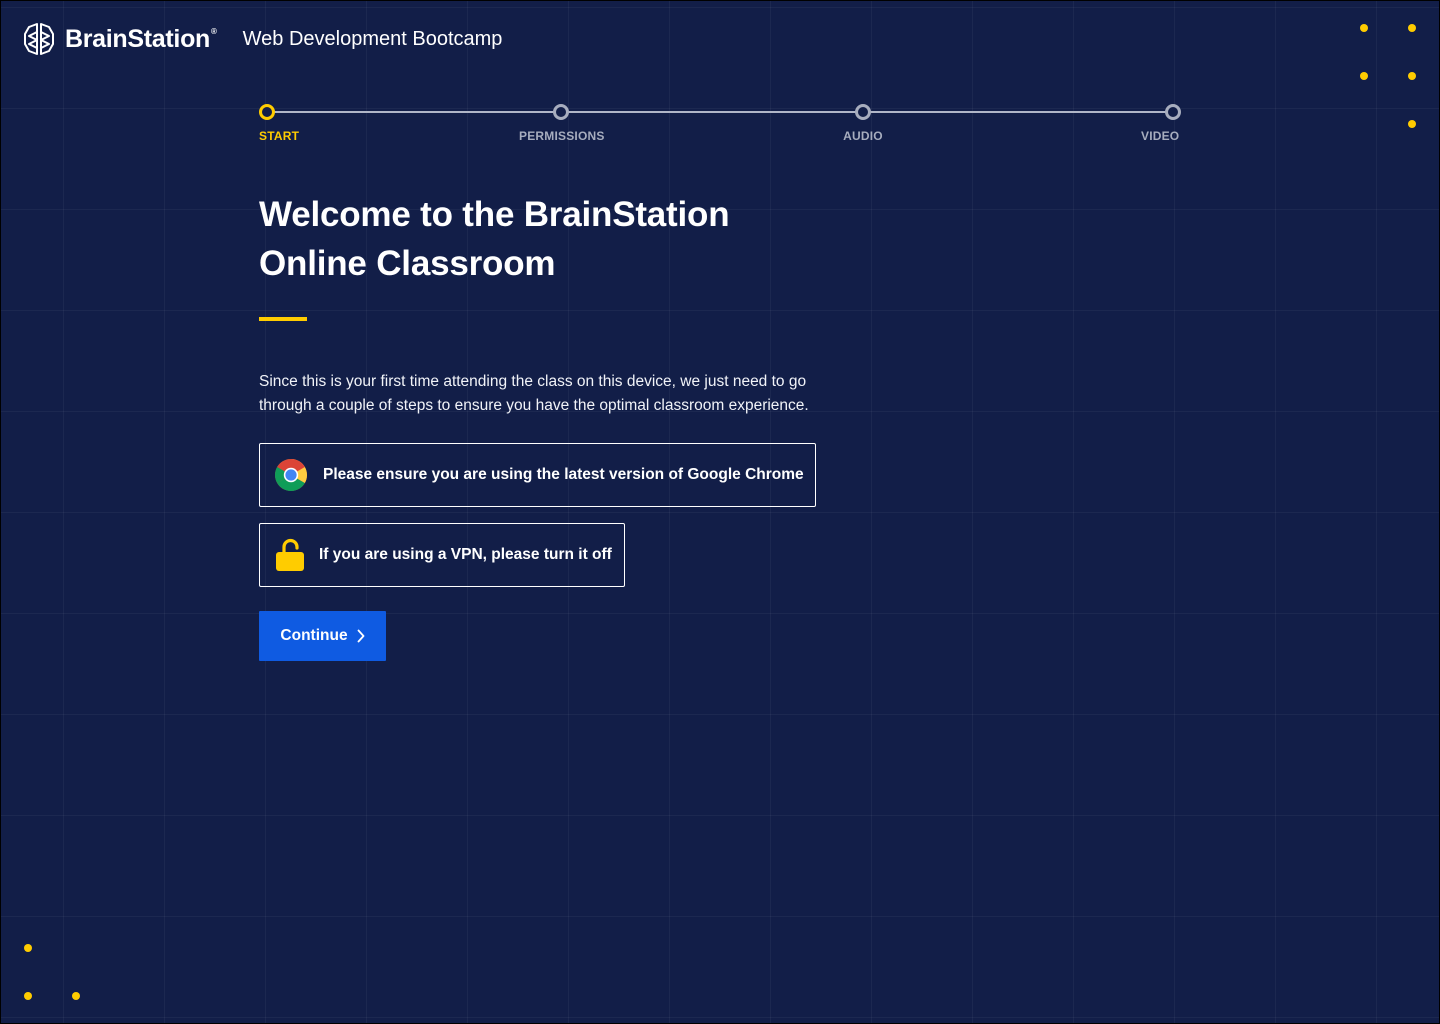 The height and width of the screenshot is (1024, 1440). I want to click on unlocked-padlock-icon, so click(290, 555).